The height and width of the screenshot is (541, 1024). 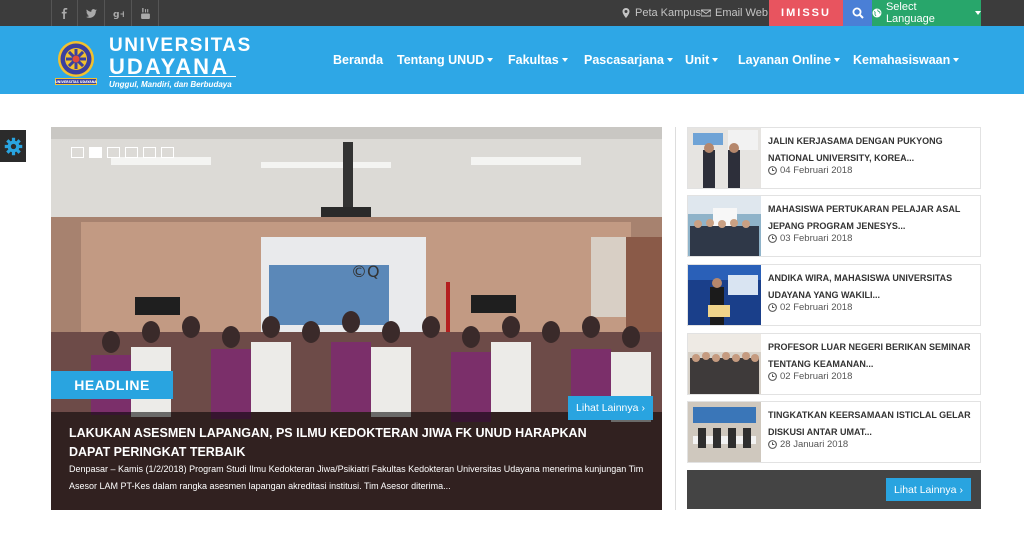 I want to click on nav-tentang-unud: Tentang UNUD, so click(x=445, y=60).